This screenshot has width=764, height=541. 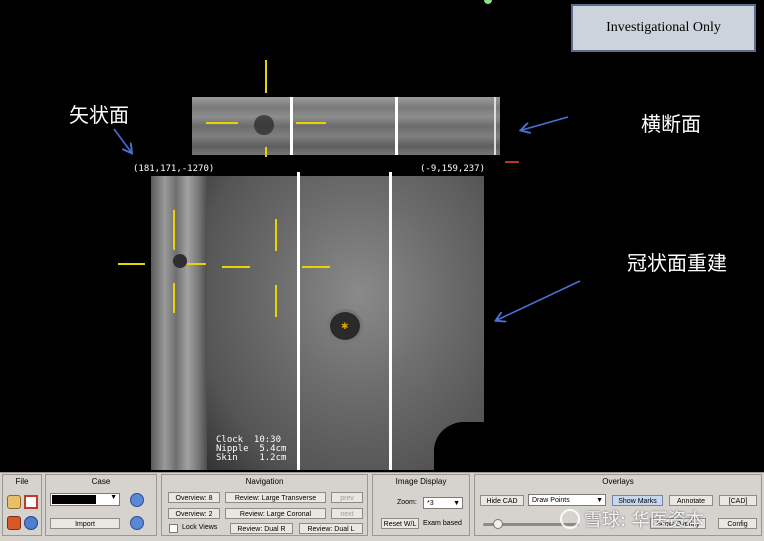 What do you see at coordinates (264, 481) in the screenshot?
I see `navigation-group-title: Navigation` at bounding box center [264, 481].